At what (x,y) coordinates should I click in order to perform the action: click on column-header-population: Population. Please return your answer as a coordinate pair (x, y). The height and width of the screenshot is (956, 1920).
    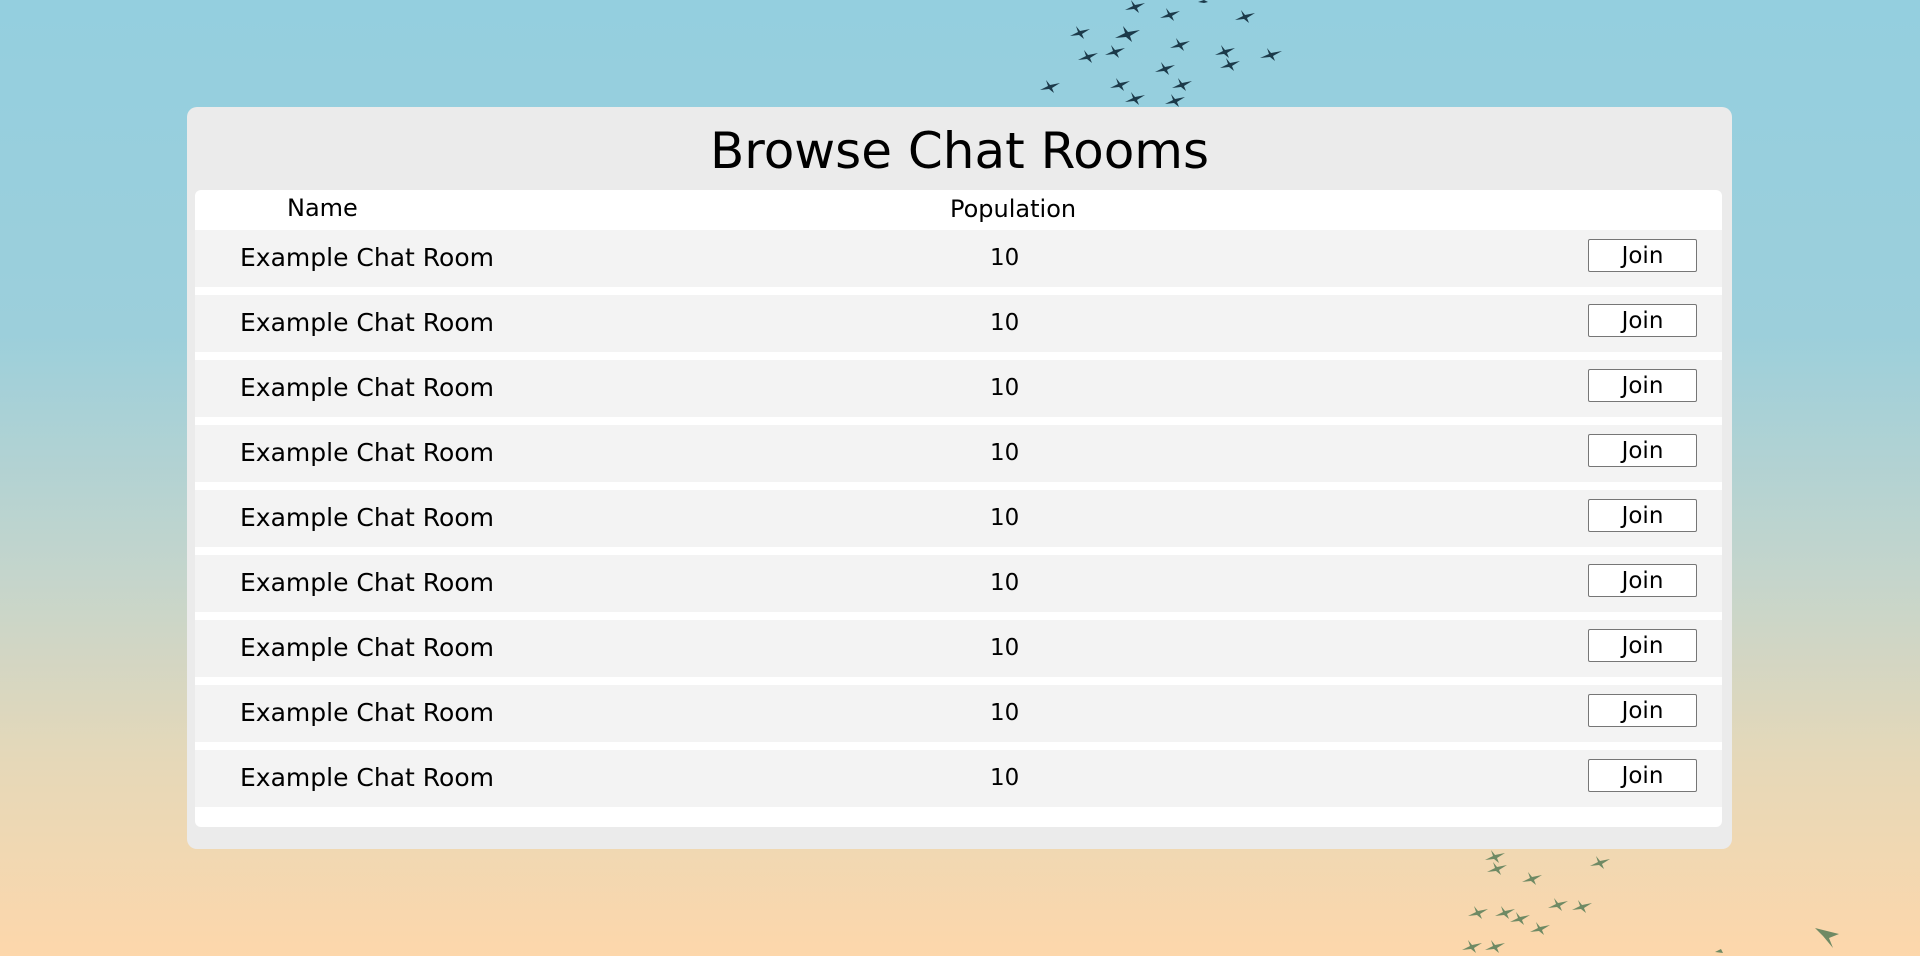
    Looking at the image, I should click on (1013, 209).